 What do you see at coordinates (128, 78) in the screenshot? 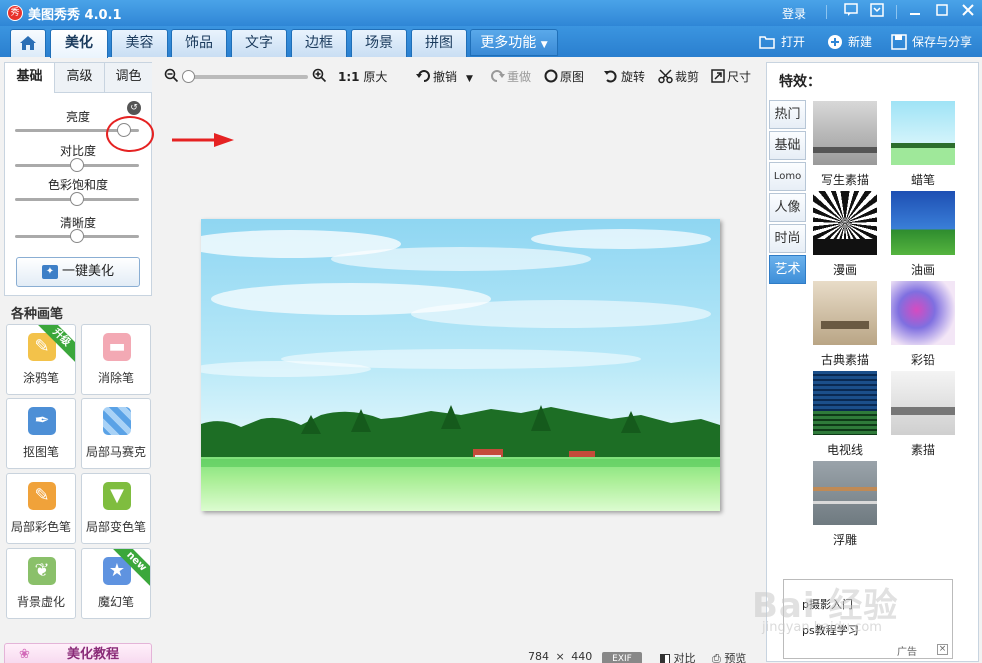
I see `subtab-color: 调色` at bounding box center [128, 78].